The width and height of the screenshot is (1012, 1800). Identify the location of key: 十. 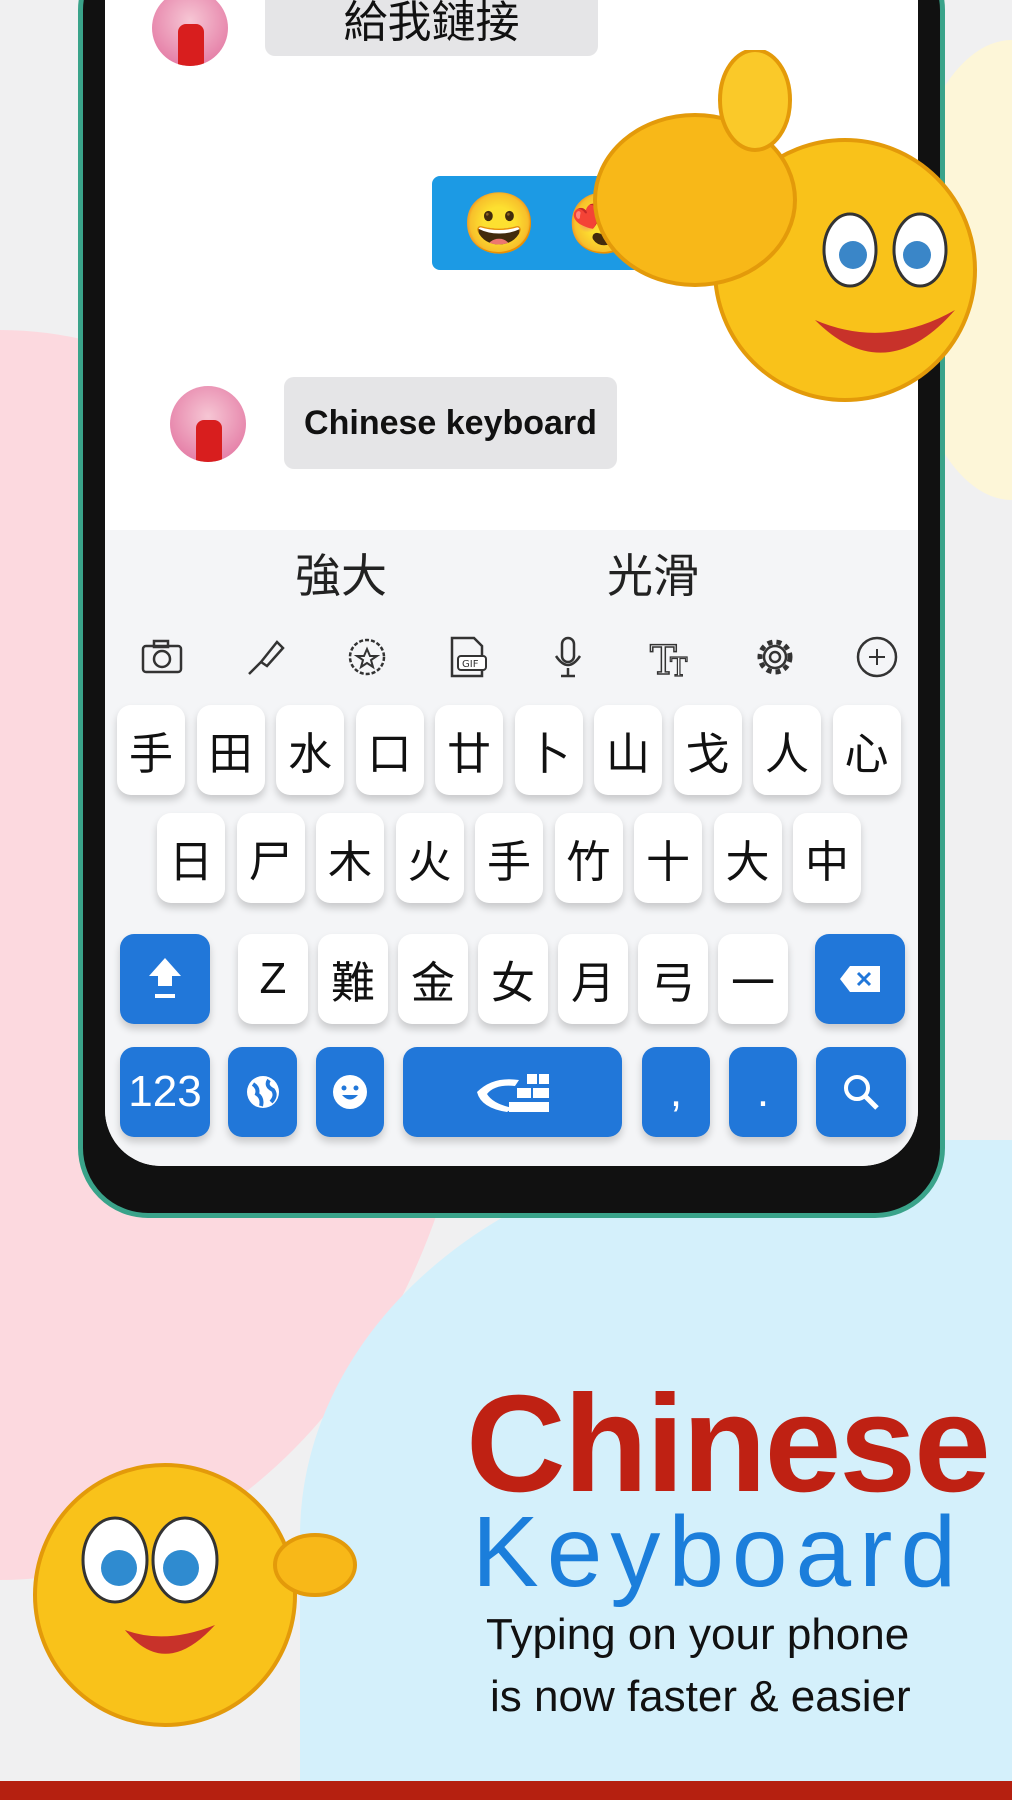
(668, 858).